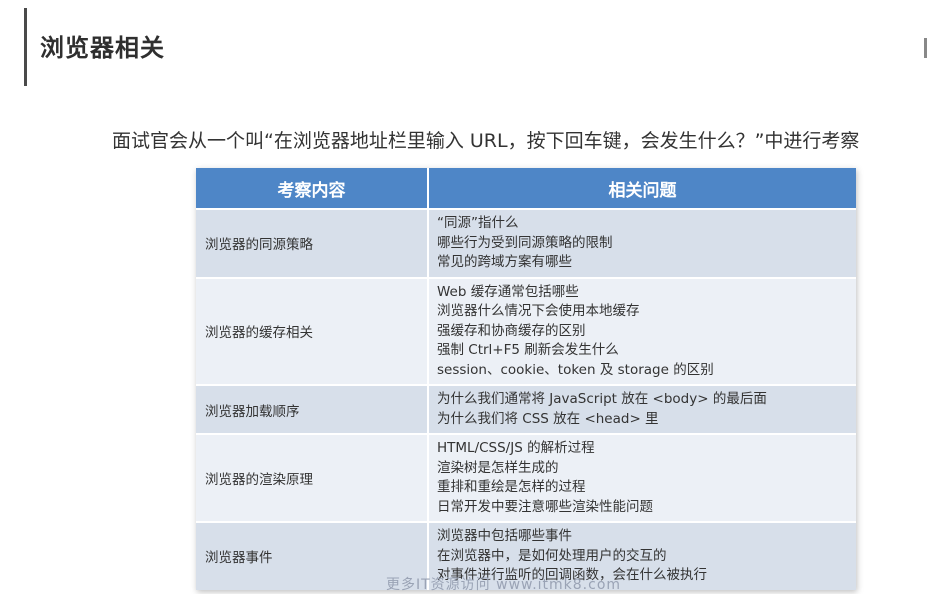 This screenshot has width=927, height=594. I want to click on row-topic: 浏览器的缓存相关, so click(312, 331).